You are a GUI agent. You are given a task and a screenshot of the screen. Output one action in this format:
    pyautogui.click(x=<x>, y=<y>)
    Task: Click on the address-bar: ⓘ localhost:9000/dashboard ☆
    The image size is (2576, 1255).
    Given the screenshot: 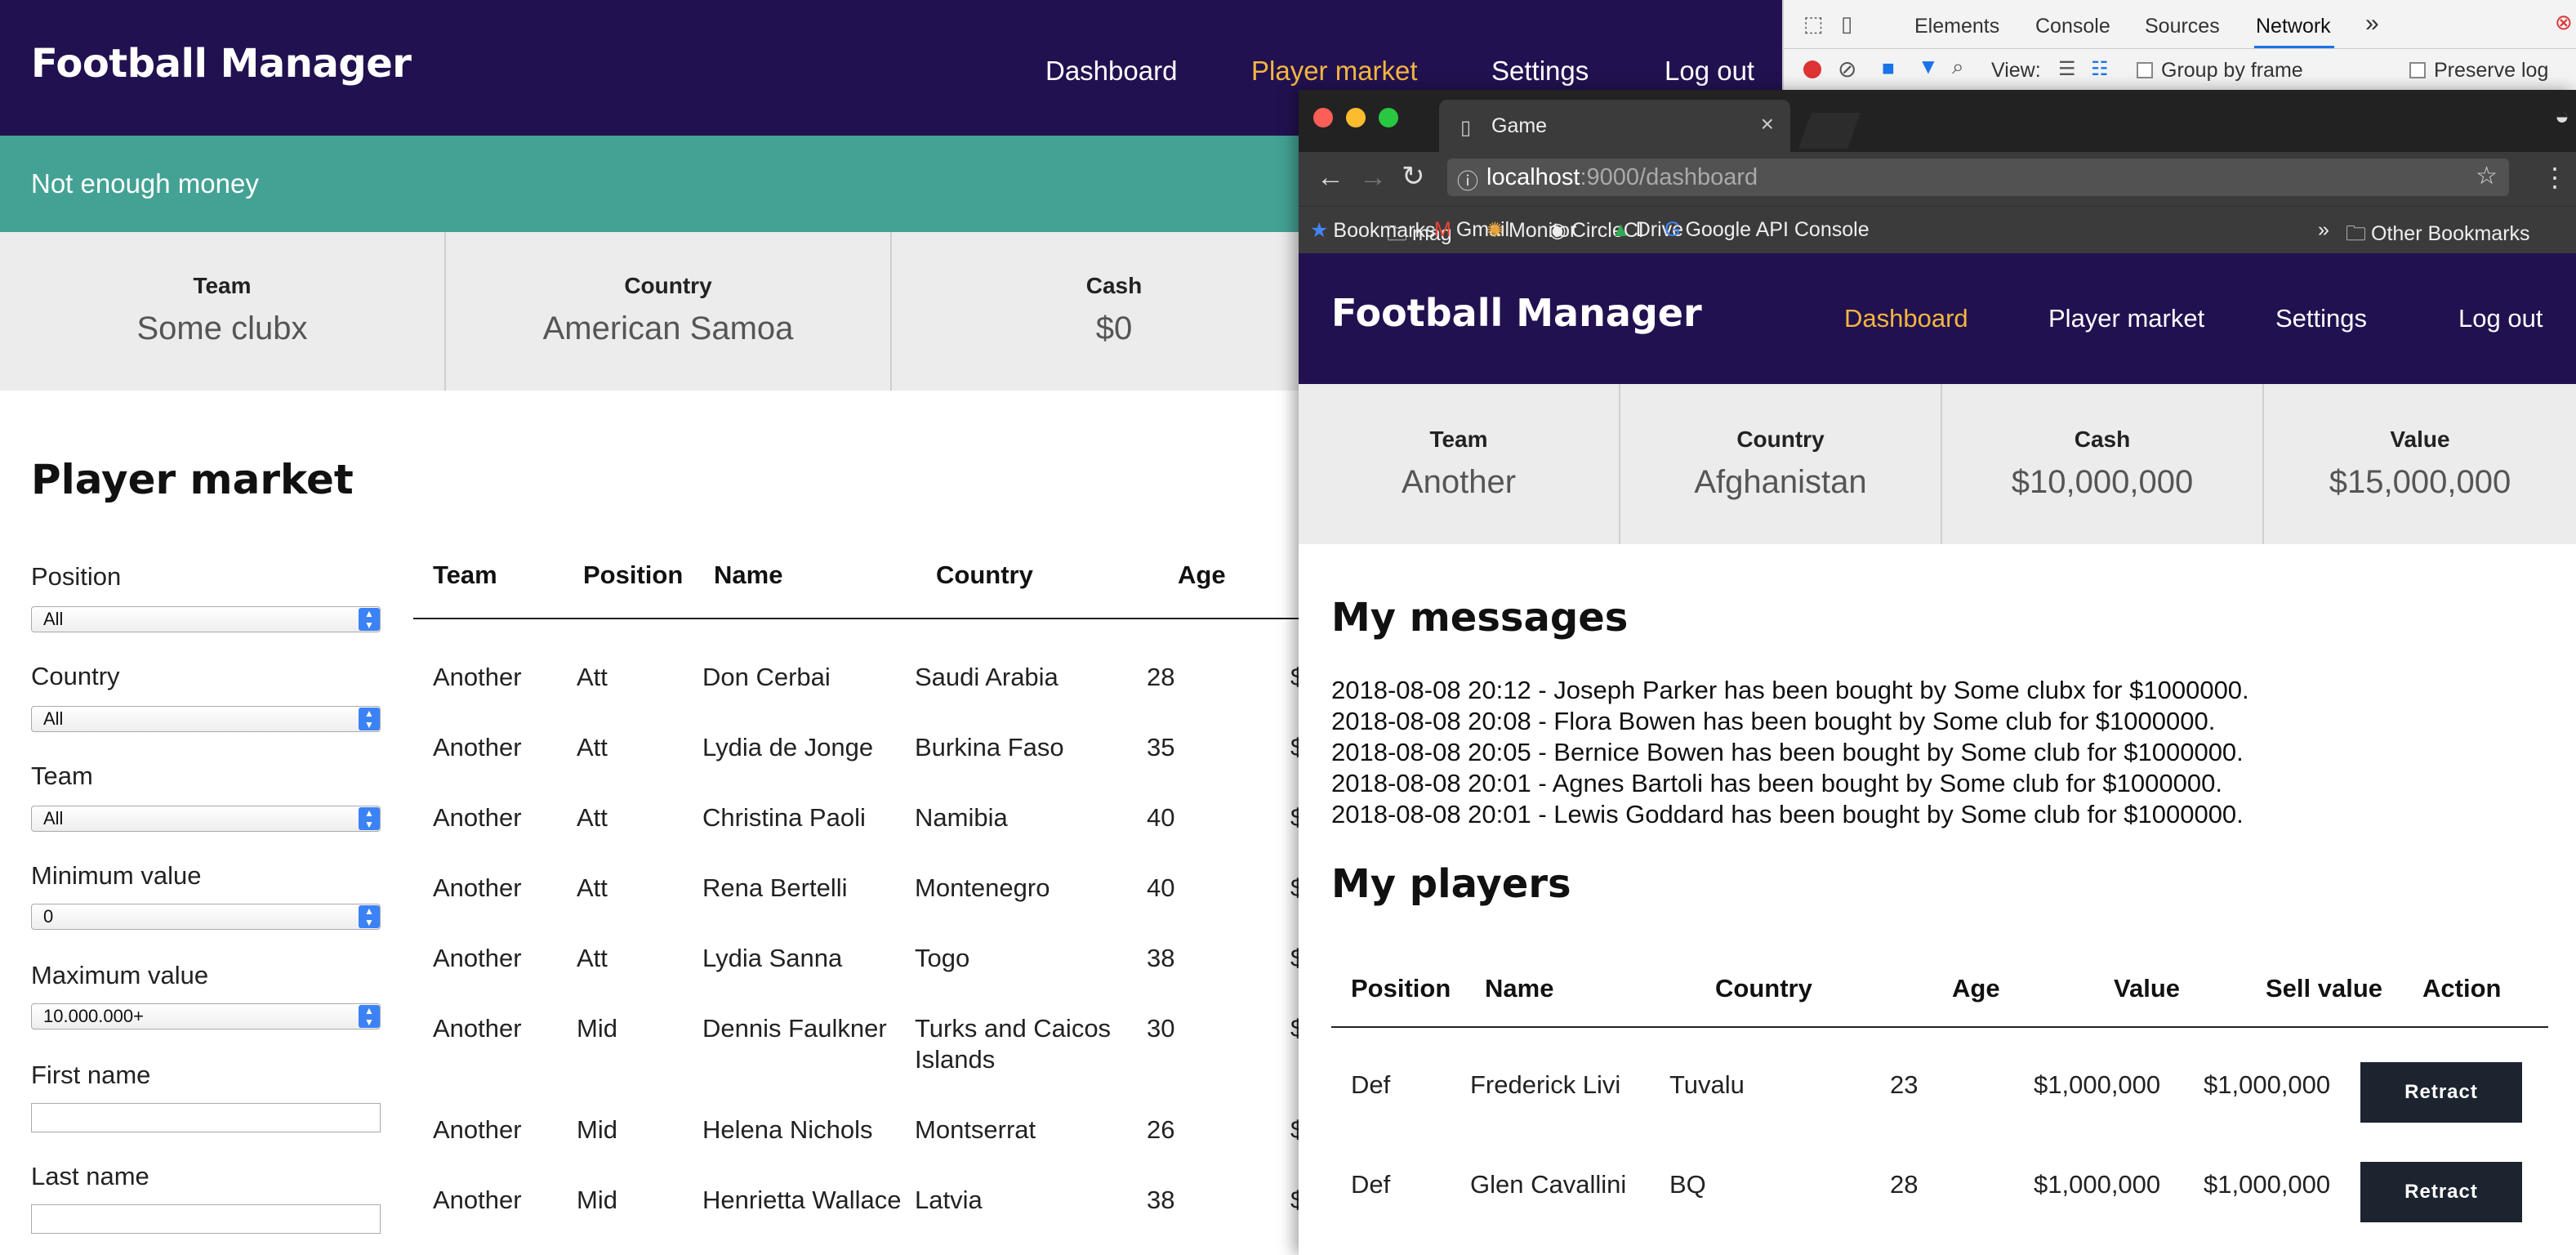 What is the action you would take?
    pyautogui.click(x=1978, y=177)
    